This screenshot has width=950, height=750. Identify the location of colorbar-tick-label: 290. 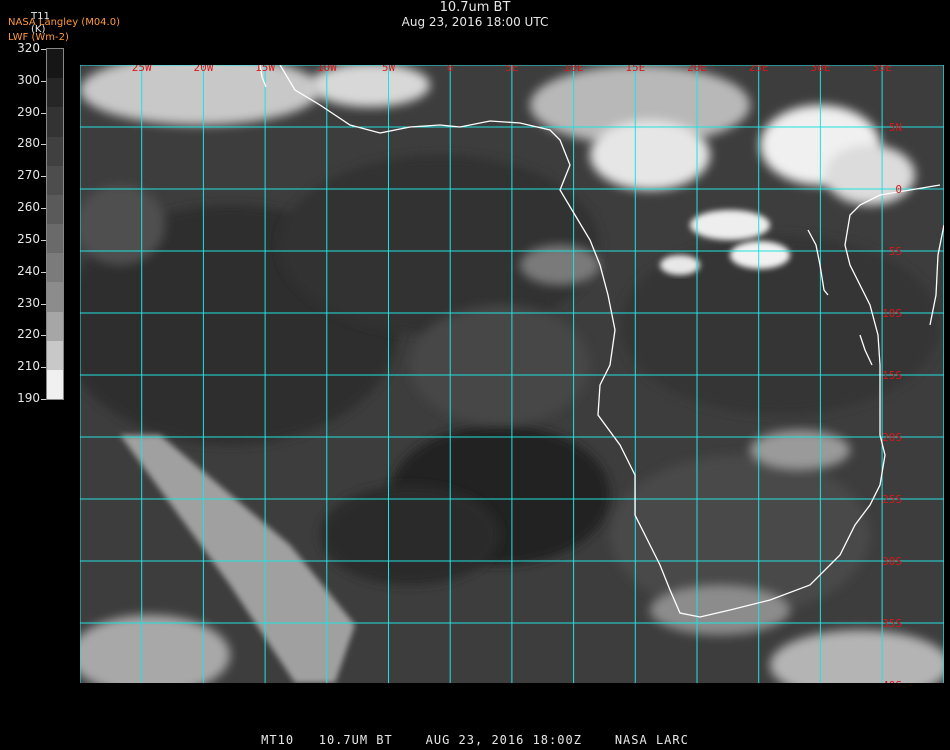
(28, 111).